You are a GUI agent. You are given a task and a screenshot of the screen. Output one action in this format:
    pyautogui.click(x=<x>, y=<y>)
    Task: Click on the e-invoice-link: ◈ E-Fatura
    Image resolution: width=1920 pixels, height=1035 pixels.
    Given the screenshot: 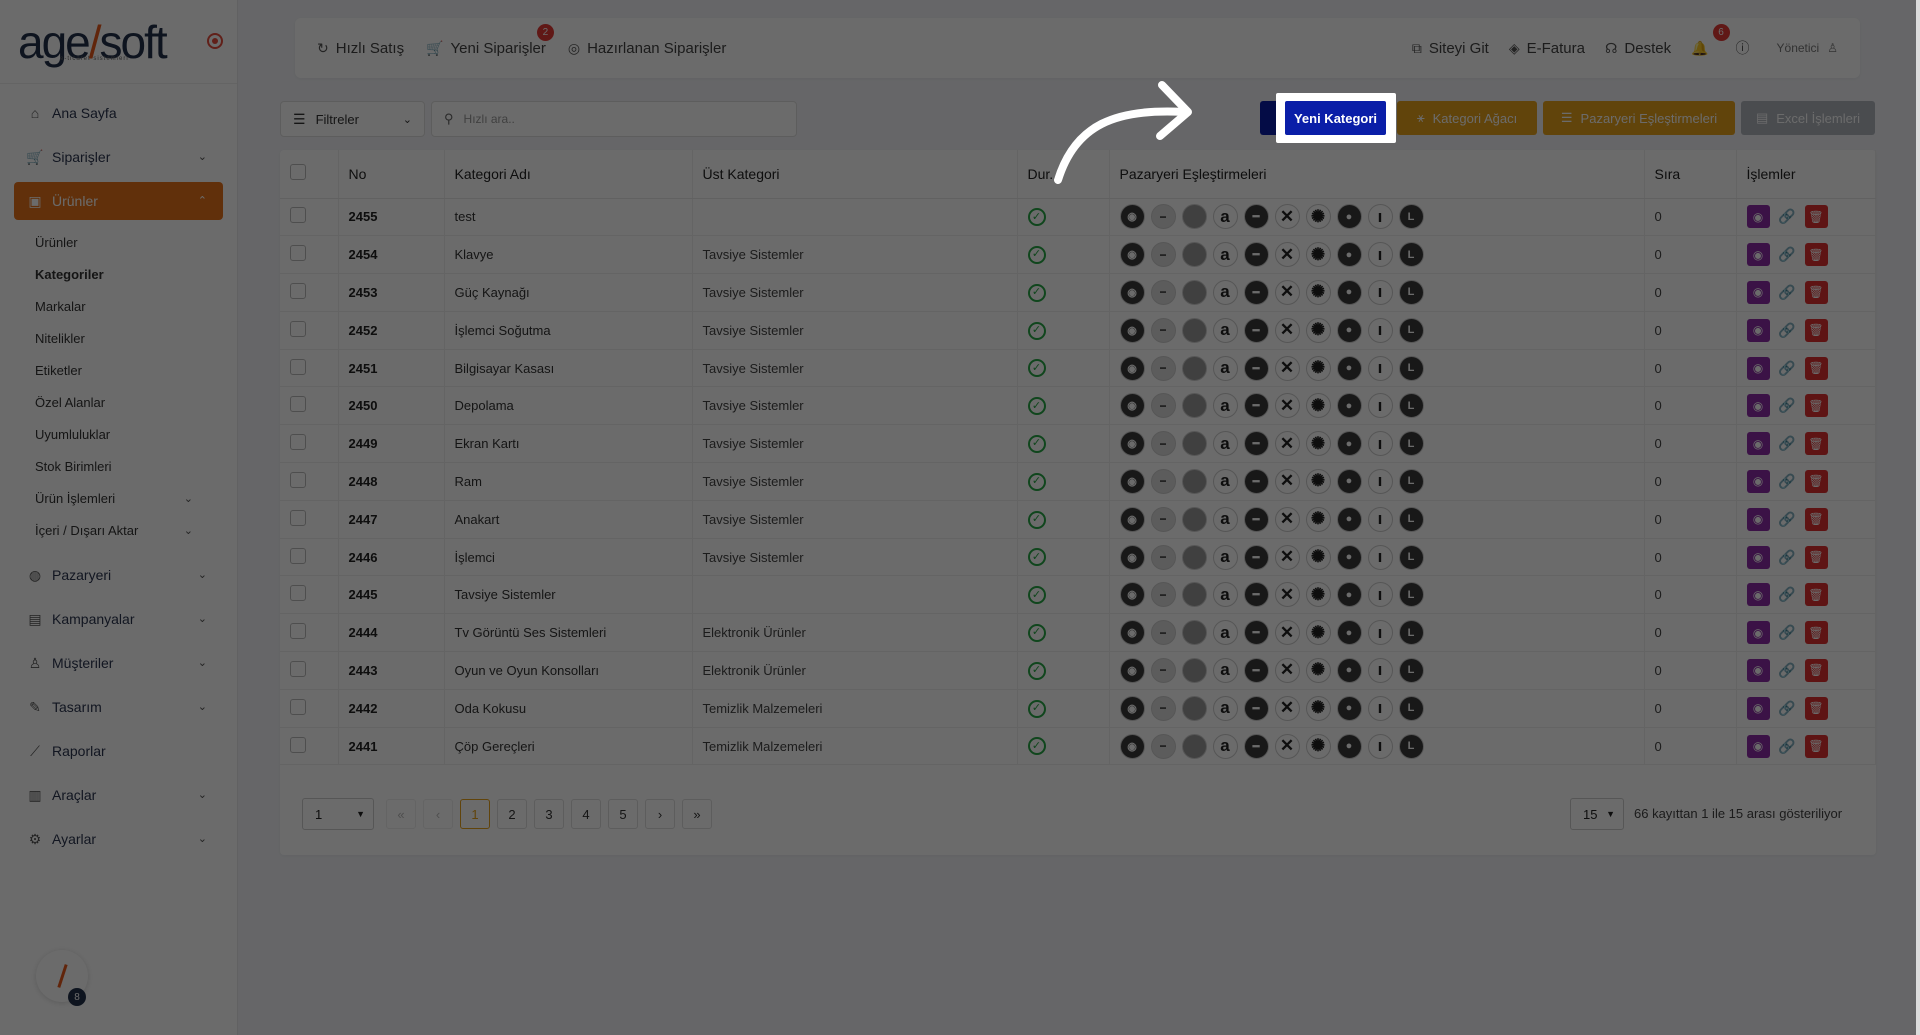 What is the action you would take?
    pyautogui.click(x=1547, y=48)
    